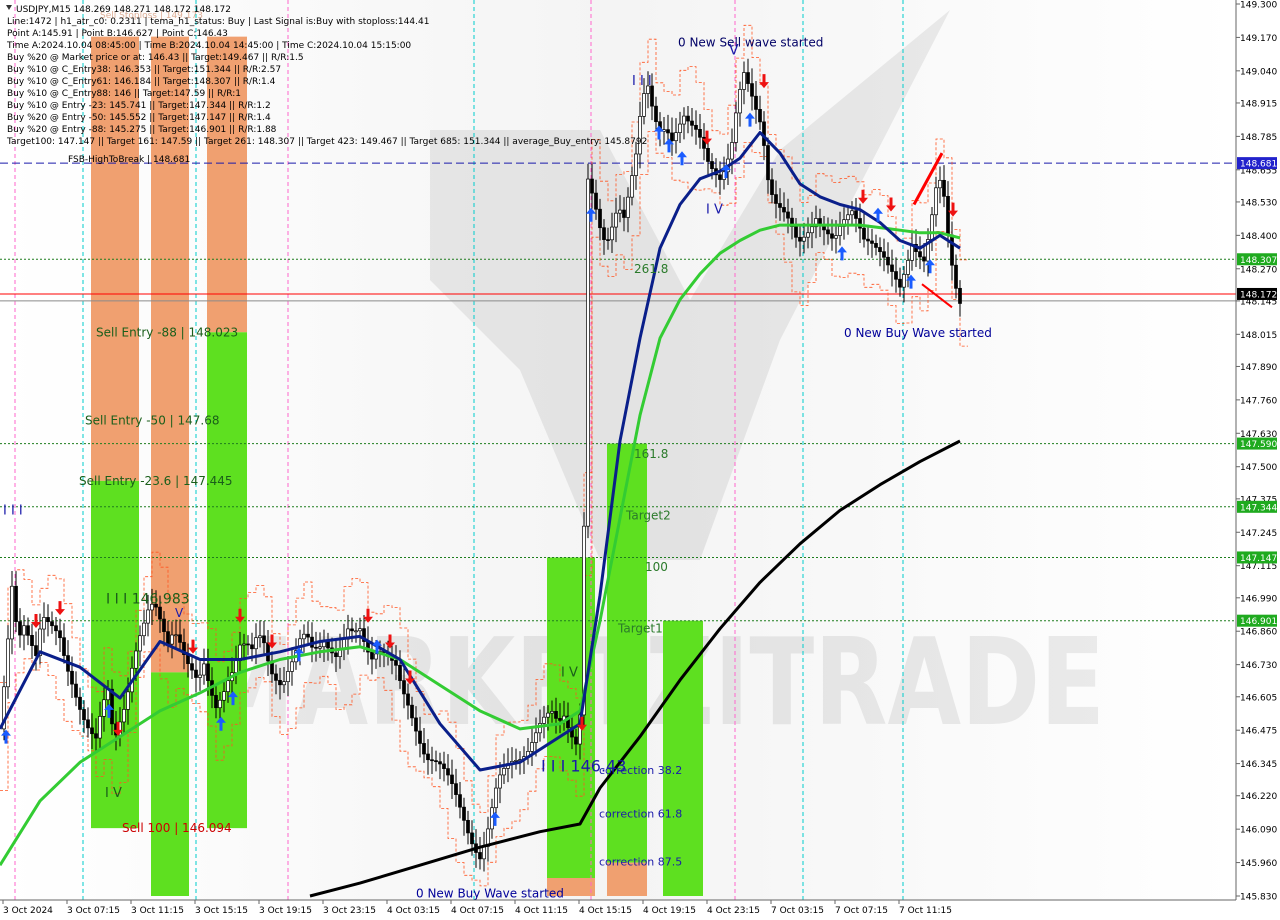 This screenshot has height=920, width=1280. What do you see at coordinates (13, 510) in the screenshot?
I see `annotation-label: I I I` at bounding box center [13, 510].